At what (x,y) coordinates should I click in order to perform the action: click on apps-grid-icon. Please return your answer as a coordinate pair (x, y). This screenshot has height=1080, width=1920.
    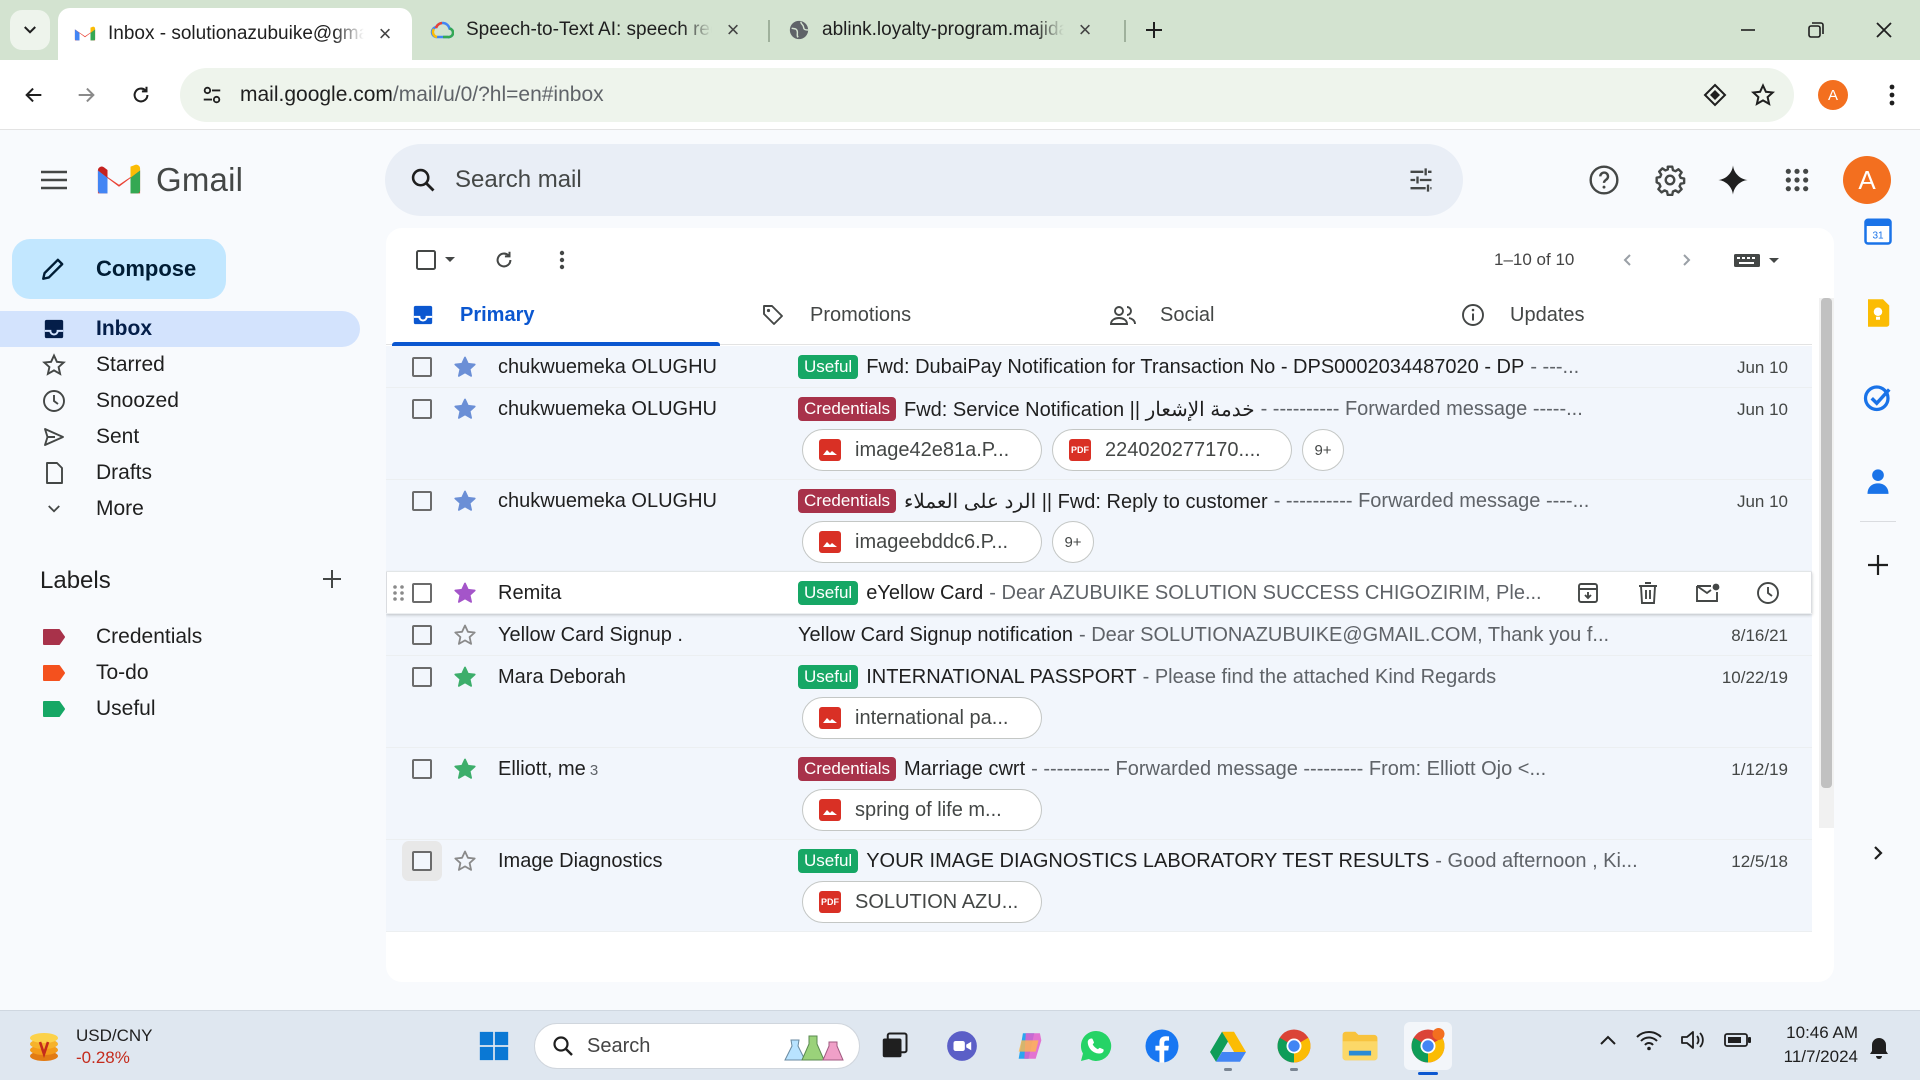
    Looking at the image, I should click on (1797, 180).